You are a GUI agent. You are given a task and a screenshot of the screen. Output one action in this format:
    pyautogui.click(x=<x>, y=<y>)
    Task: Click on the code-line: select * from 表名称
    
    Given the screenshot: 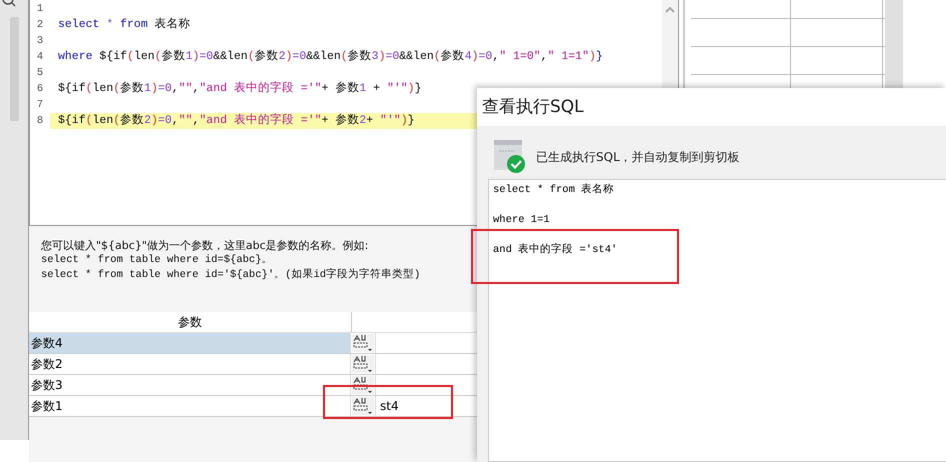 What is the action you would take?
    pyautogui.click(x=124, y=25)
    